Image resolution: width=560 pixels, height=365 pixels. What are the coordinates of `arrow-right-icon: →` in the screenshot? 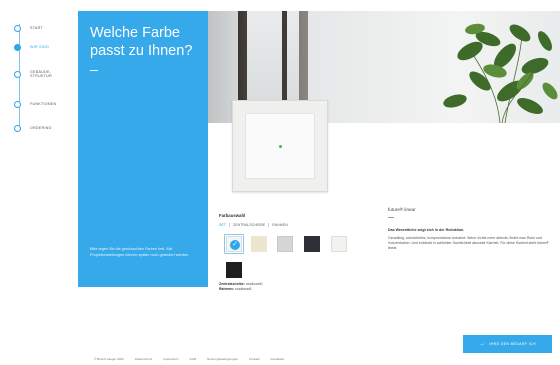 It's located at (482, 344).